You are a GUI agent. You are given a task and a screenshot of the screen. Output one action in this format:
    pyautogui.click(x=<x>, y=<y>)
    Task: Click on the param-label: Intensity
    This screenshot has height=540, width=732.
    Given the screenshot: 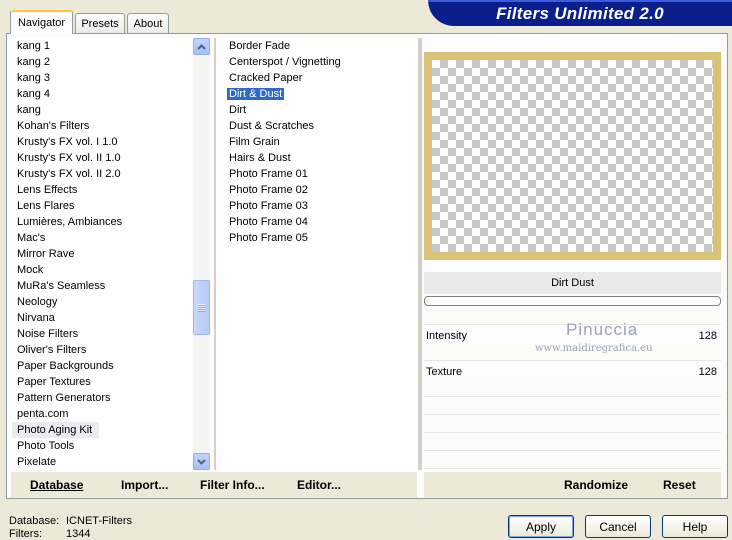 What is the action you would take?
    pyautogui.click(x=446, y=336)
    